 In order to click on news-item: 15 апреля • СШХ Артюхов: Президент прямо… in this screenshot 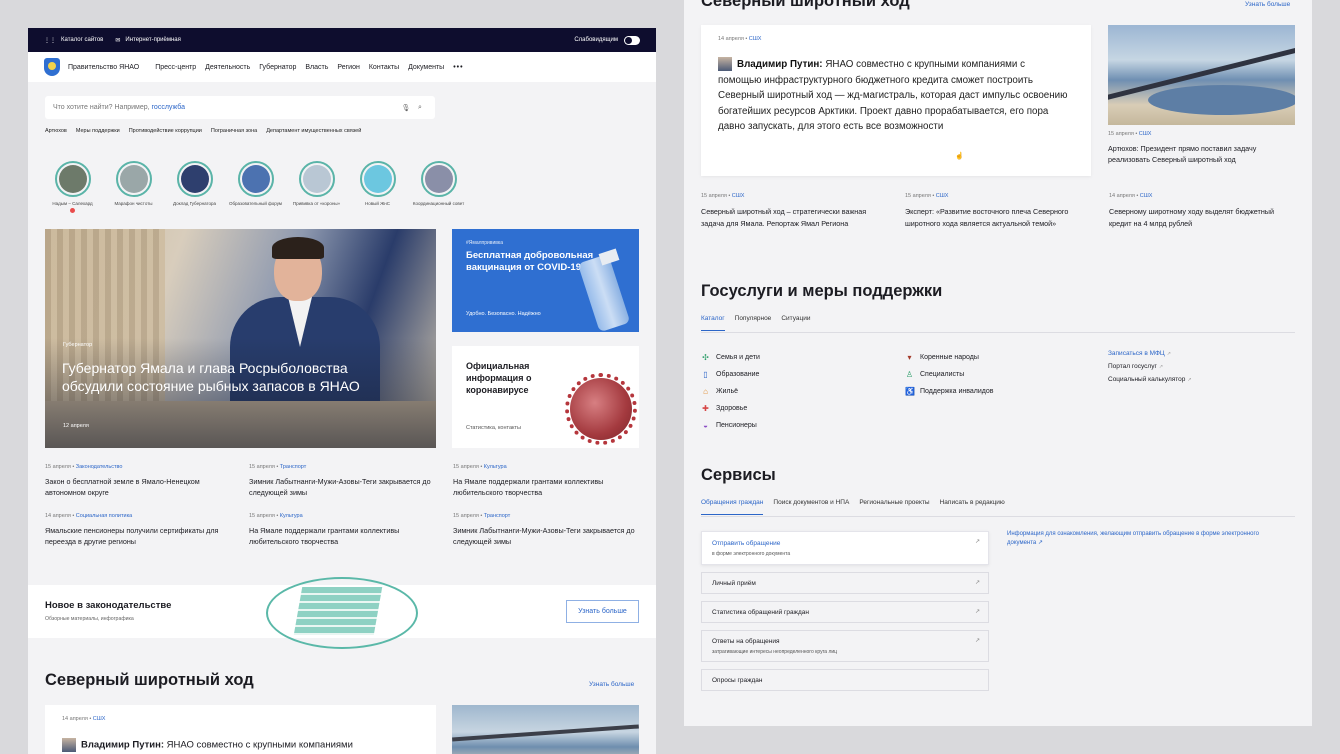, I will do `click(1203, 148)`.